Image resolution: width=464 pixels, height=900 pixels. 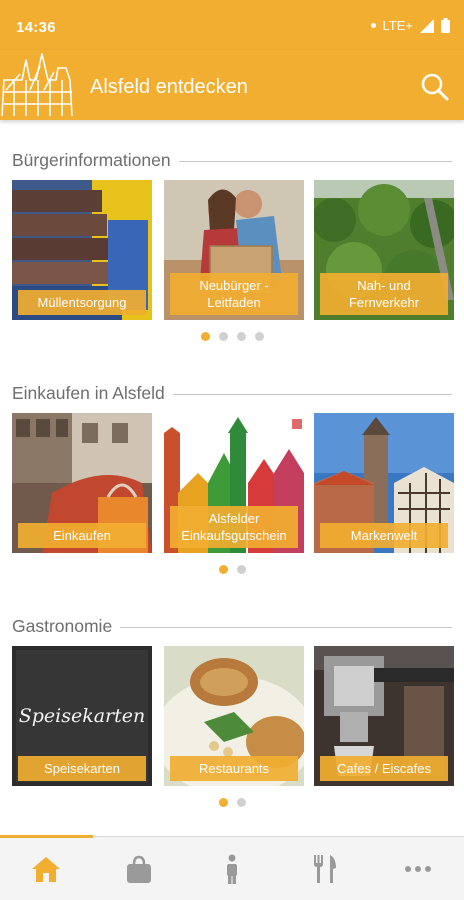 I want to click on status-bar: 14:36 LTE+, so click(x=232, y=25).